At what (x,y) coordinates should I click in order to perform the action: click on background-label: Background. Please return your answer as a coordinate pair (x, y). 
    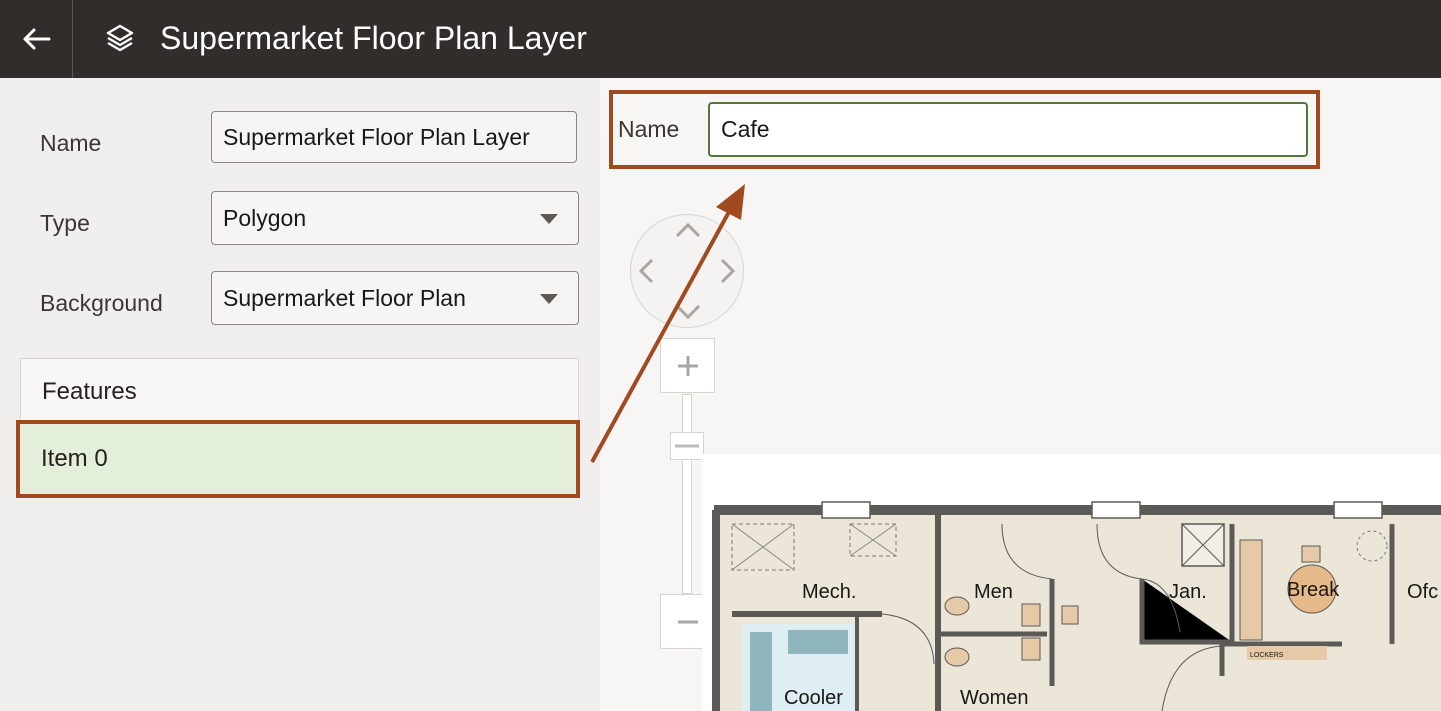
    Looking at the image, I should click on (101, 303).